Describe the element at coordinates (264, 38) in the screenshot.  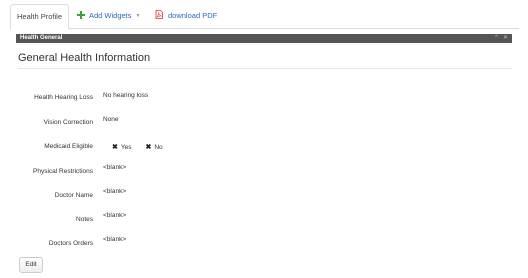
I see `panel-header: Health General ^ ✕` at that location.